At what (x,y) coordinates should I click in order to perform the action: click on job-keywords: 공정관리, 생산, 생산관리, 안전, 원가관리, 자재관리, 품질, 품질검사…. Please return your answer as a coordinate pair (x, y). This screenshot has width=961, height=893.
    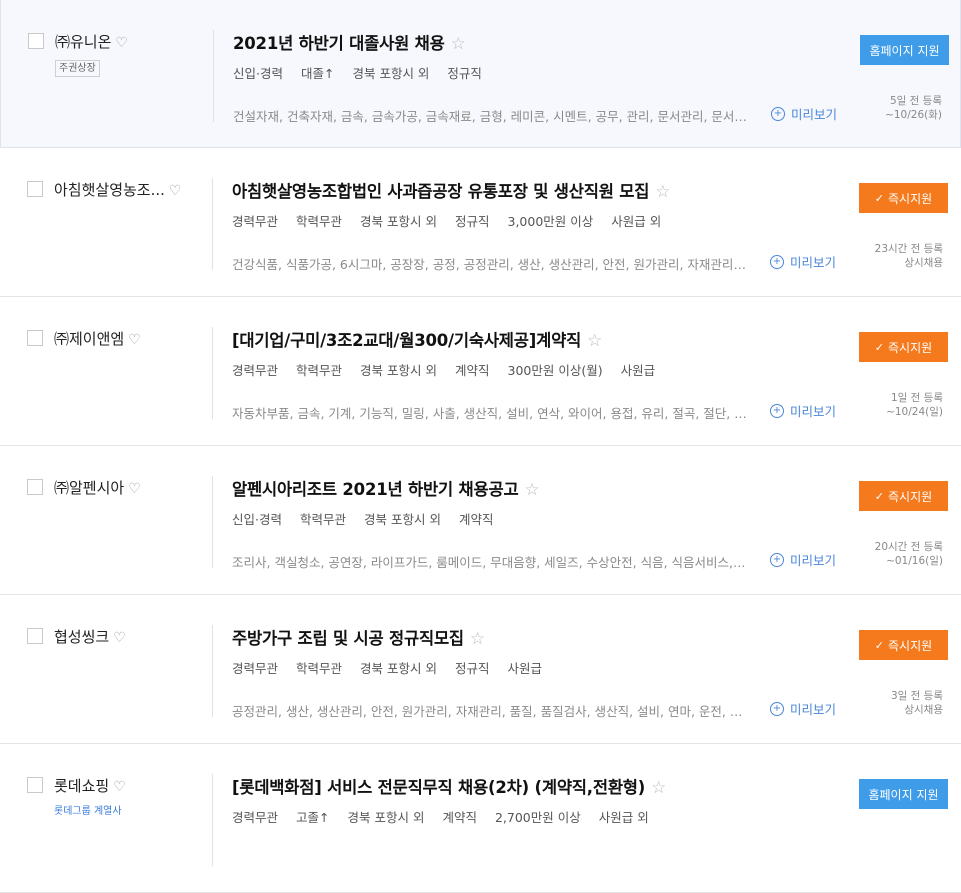
    Looking at the image, I should click on (490, 711).